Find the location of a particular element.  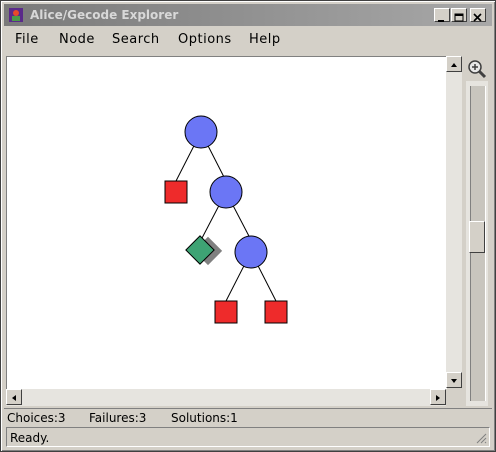

minimize-icon is located at coordinates (441, 21).